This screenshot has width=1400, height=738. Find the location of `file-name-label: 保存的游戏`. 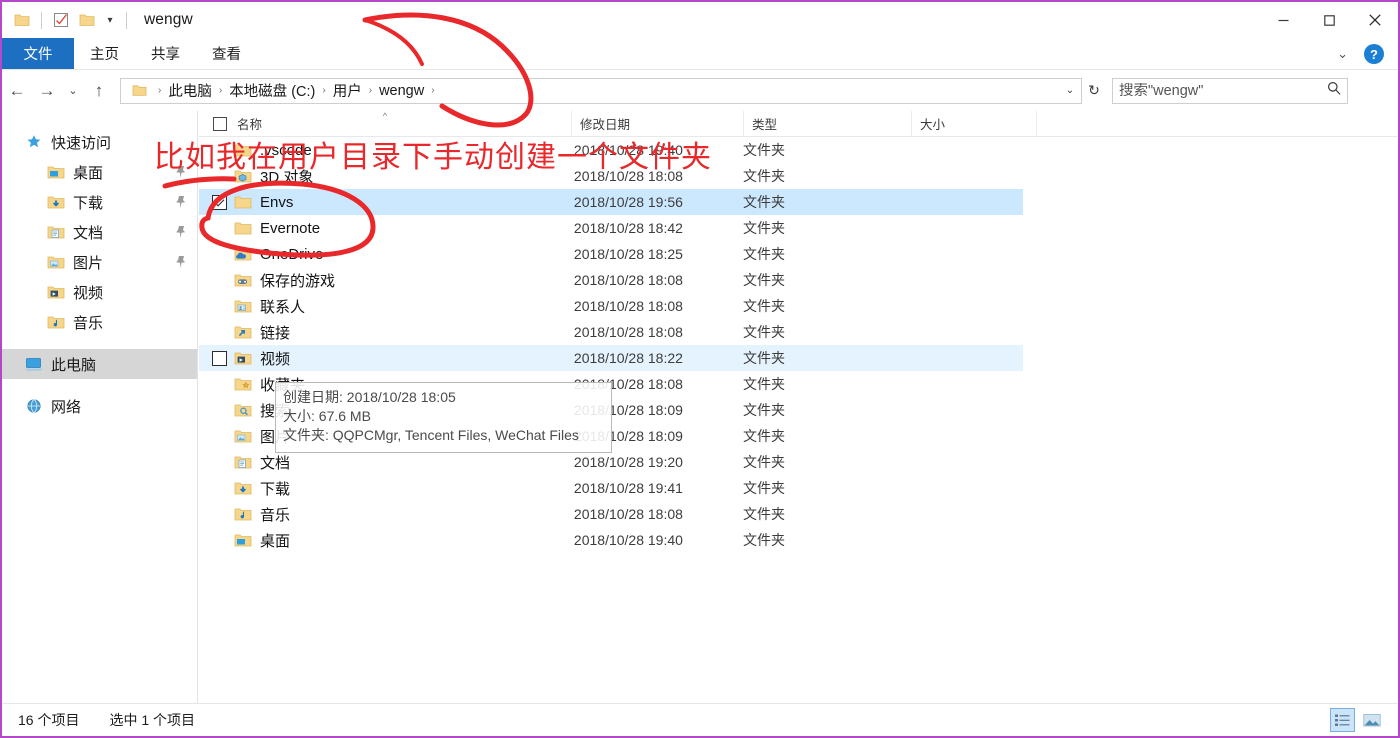

file-name-label: 保存的游戏 is located at coordinates (298, 281).